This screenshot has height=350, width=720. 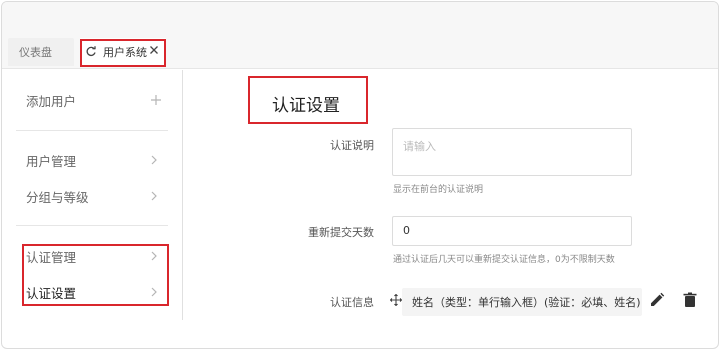 What do you see at coordinates (690, 300) in the screenshot?
I see `trash-icon` at bounding box center [690, 300].